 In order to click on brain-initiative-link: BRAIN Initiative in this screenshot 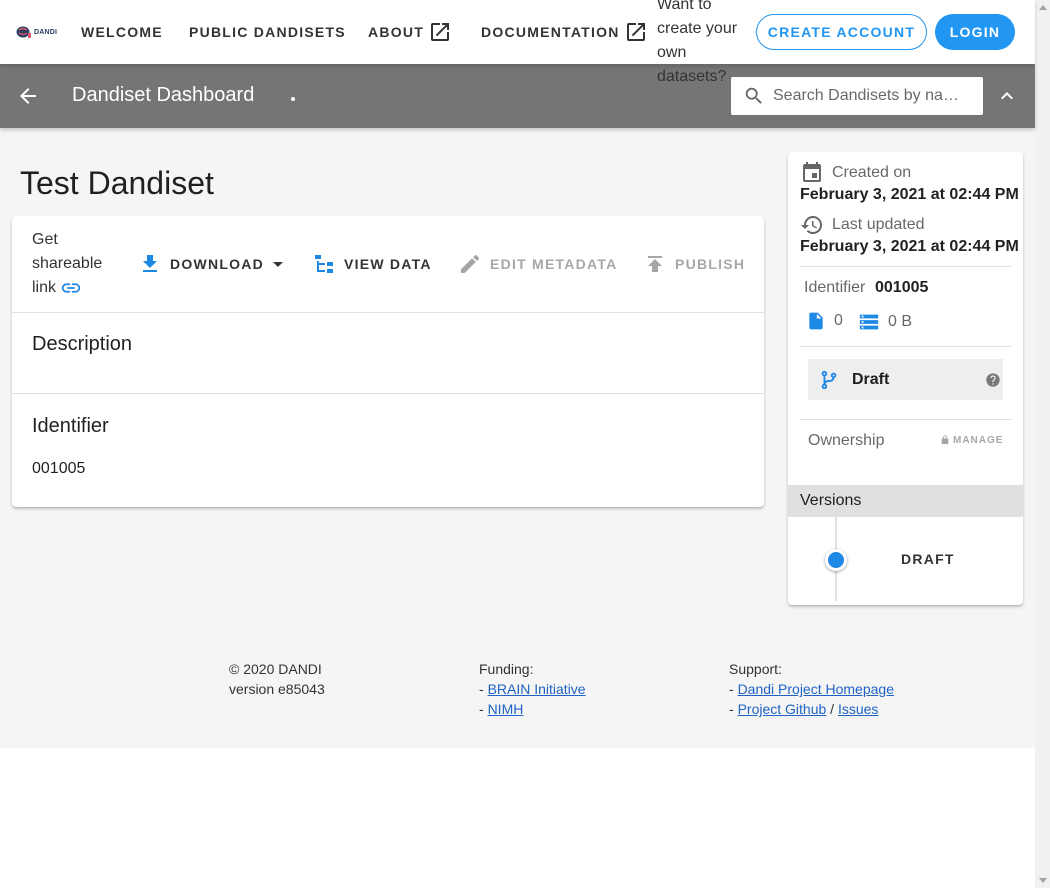, I will do `click(537, 689)`.